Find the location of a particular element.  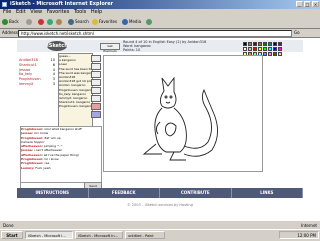

pen-tool-icon is located at coordinates (96, 58).